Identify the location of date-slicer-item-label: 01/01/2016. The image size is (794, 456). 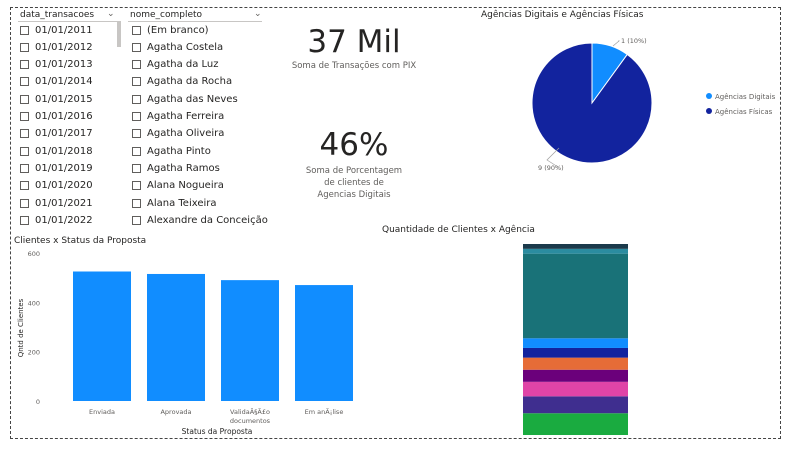
(64, 116).